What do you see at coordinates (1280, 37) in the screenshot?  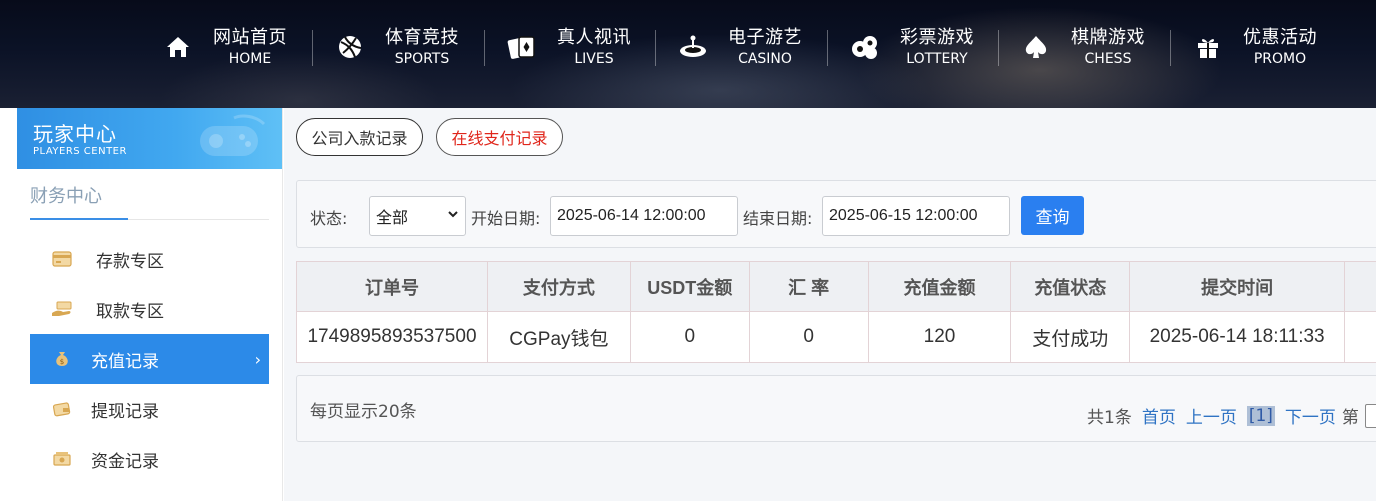 I see `nav-label-zh: 优惠活动` at bounding box center [1280, 37].